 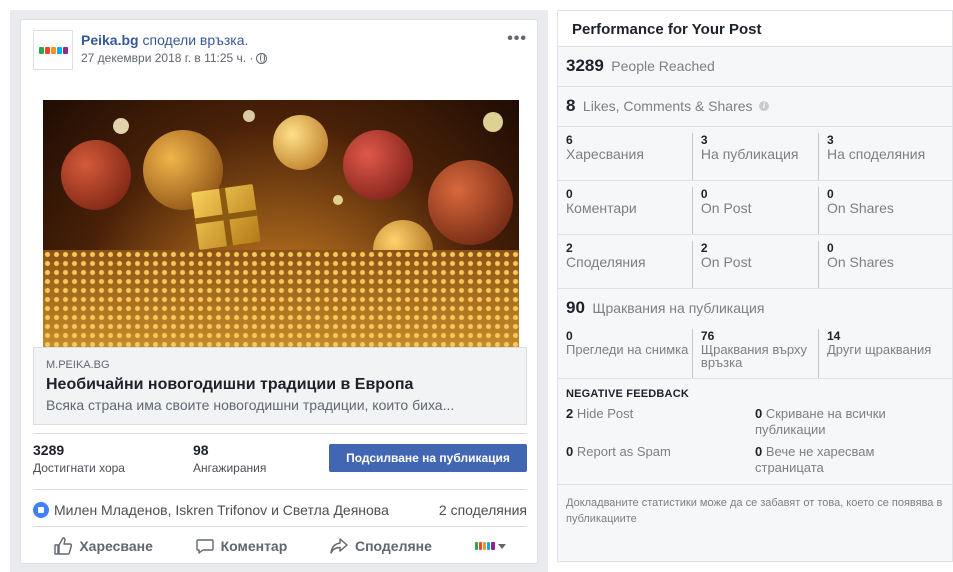 I want to click on more-options-icon: •••, so click(x=517, y=39).